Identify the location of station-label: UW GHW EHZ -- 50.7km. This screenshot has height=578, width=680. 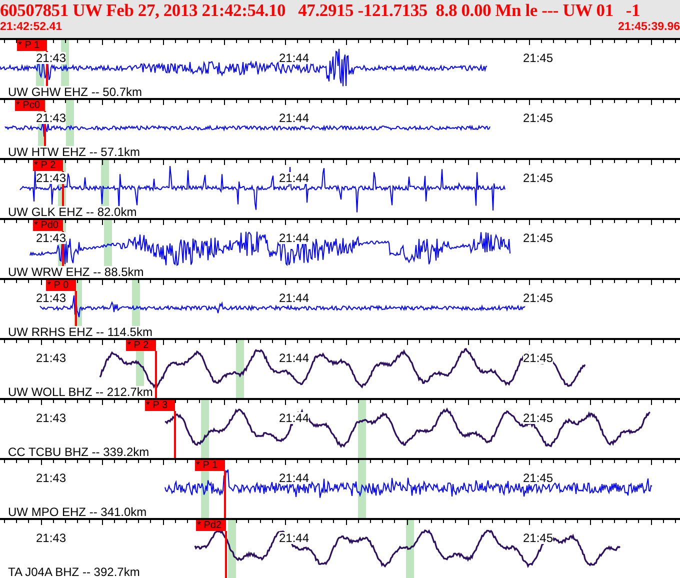
(75, 92).